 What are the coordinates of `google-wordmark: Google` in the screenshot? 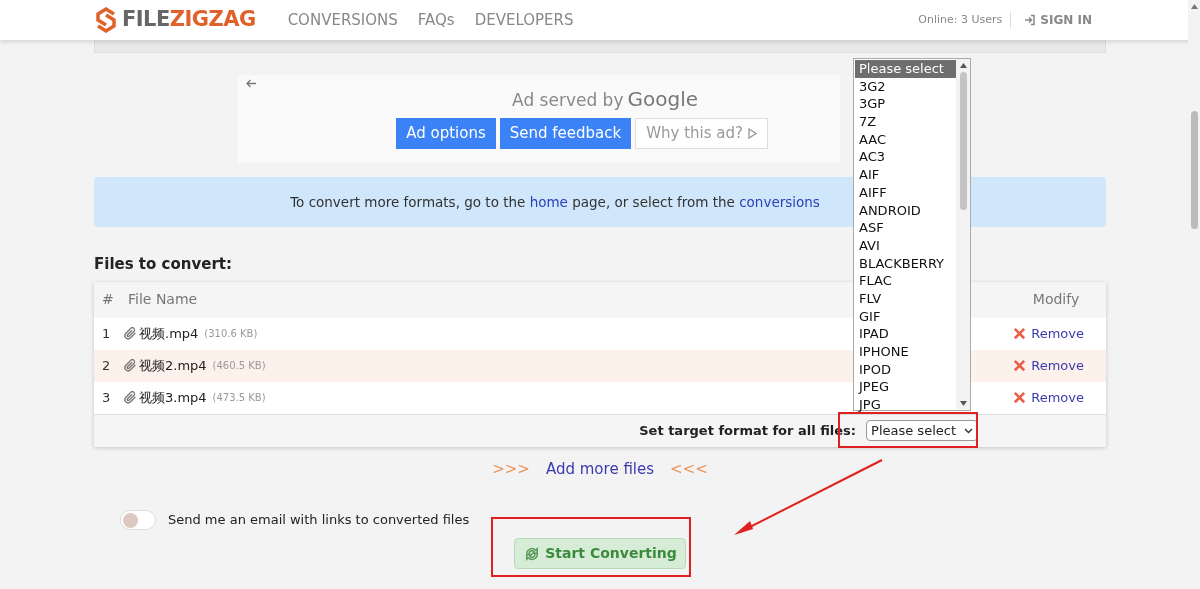 It's located at (662, 99).